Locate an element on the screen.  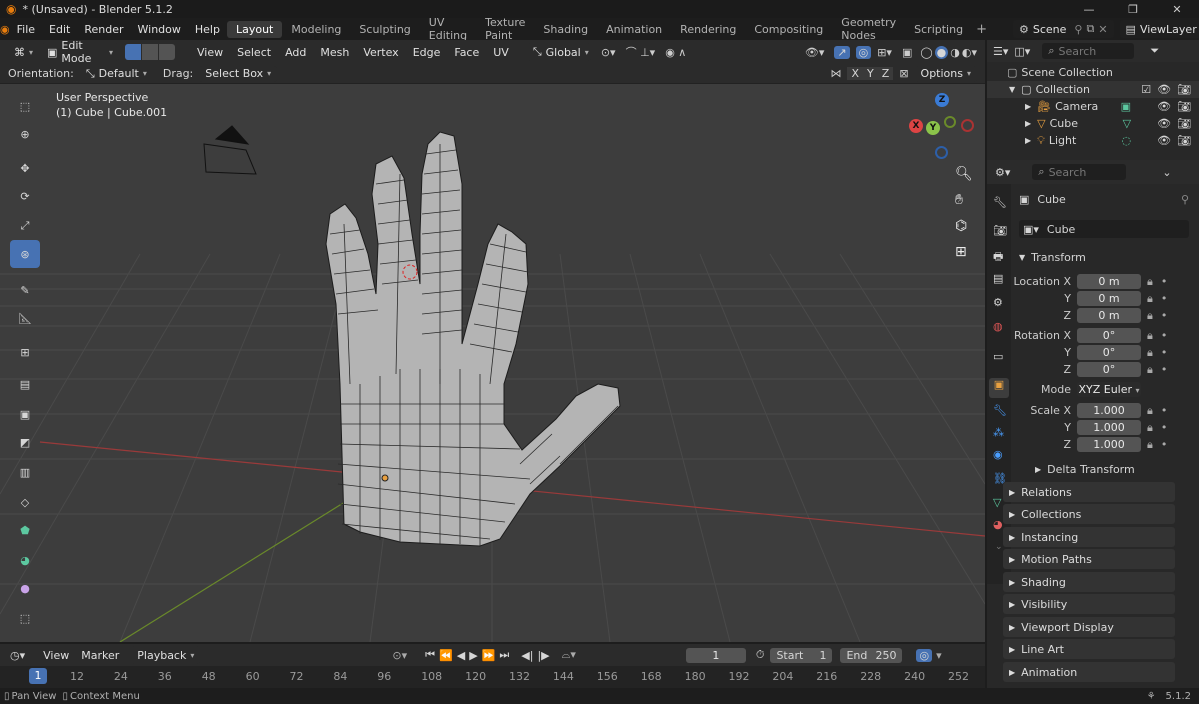
timeline-menu-view: View is located at coordinates (56, 655).